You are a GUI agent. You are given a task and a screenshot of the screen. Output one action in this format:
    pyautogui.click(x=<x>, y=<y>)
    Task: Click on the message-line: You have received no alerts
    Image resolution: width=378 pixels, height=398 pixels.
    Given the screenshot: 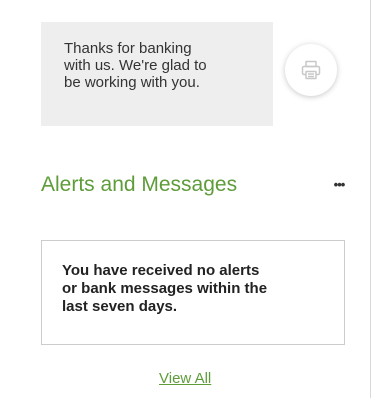 What is the action you would take?
    pyautogui.click(x=161, y=270)
    